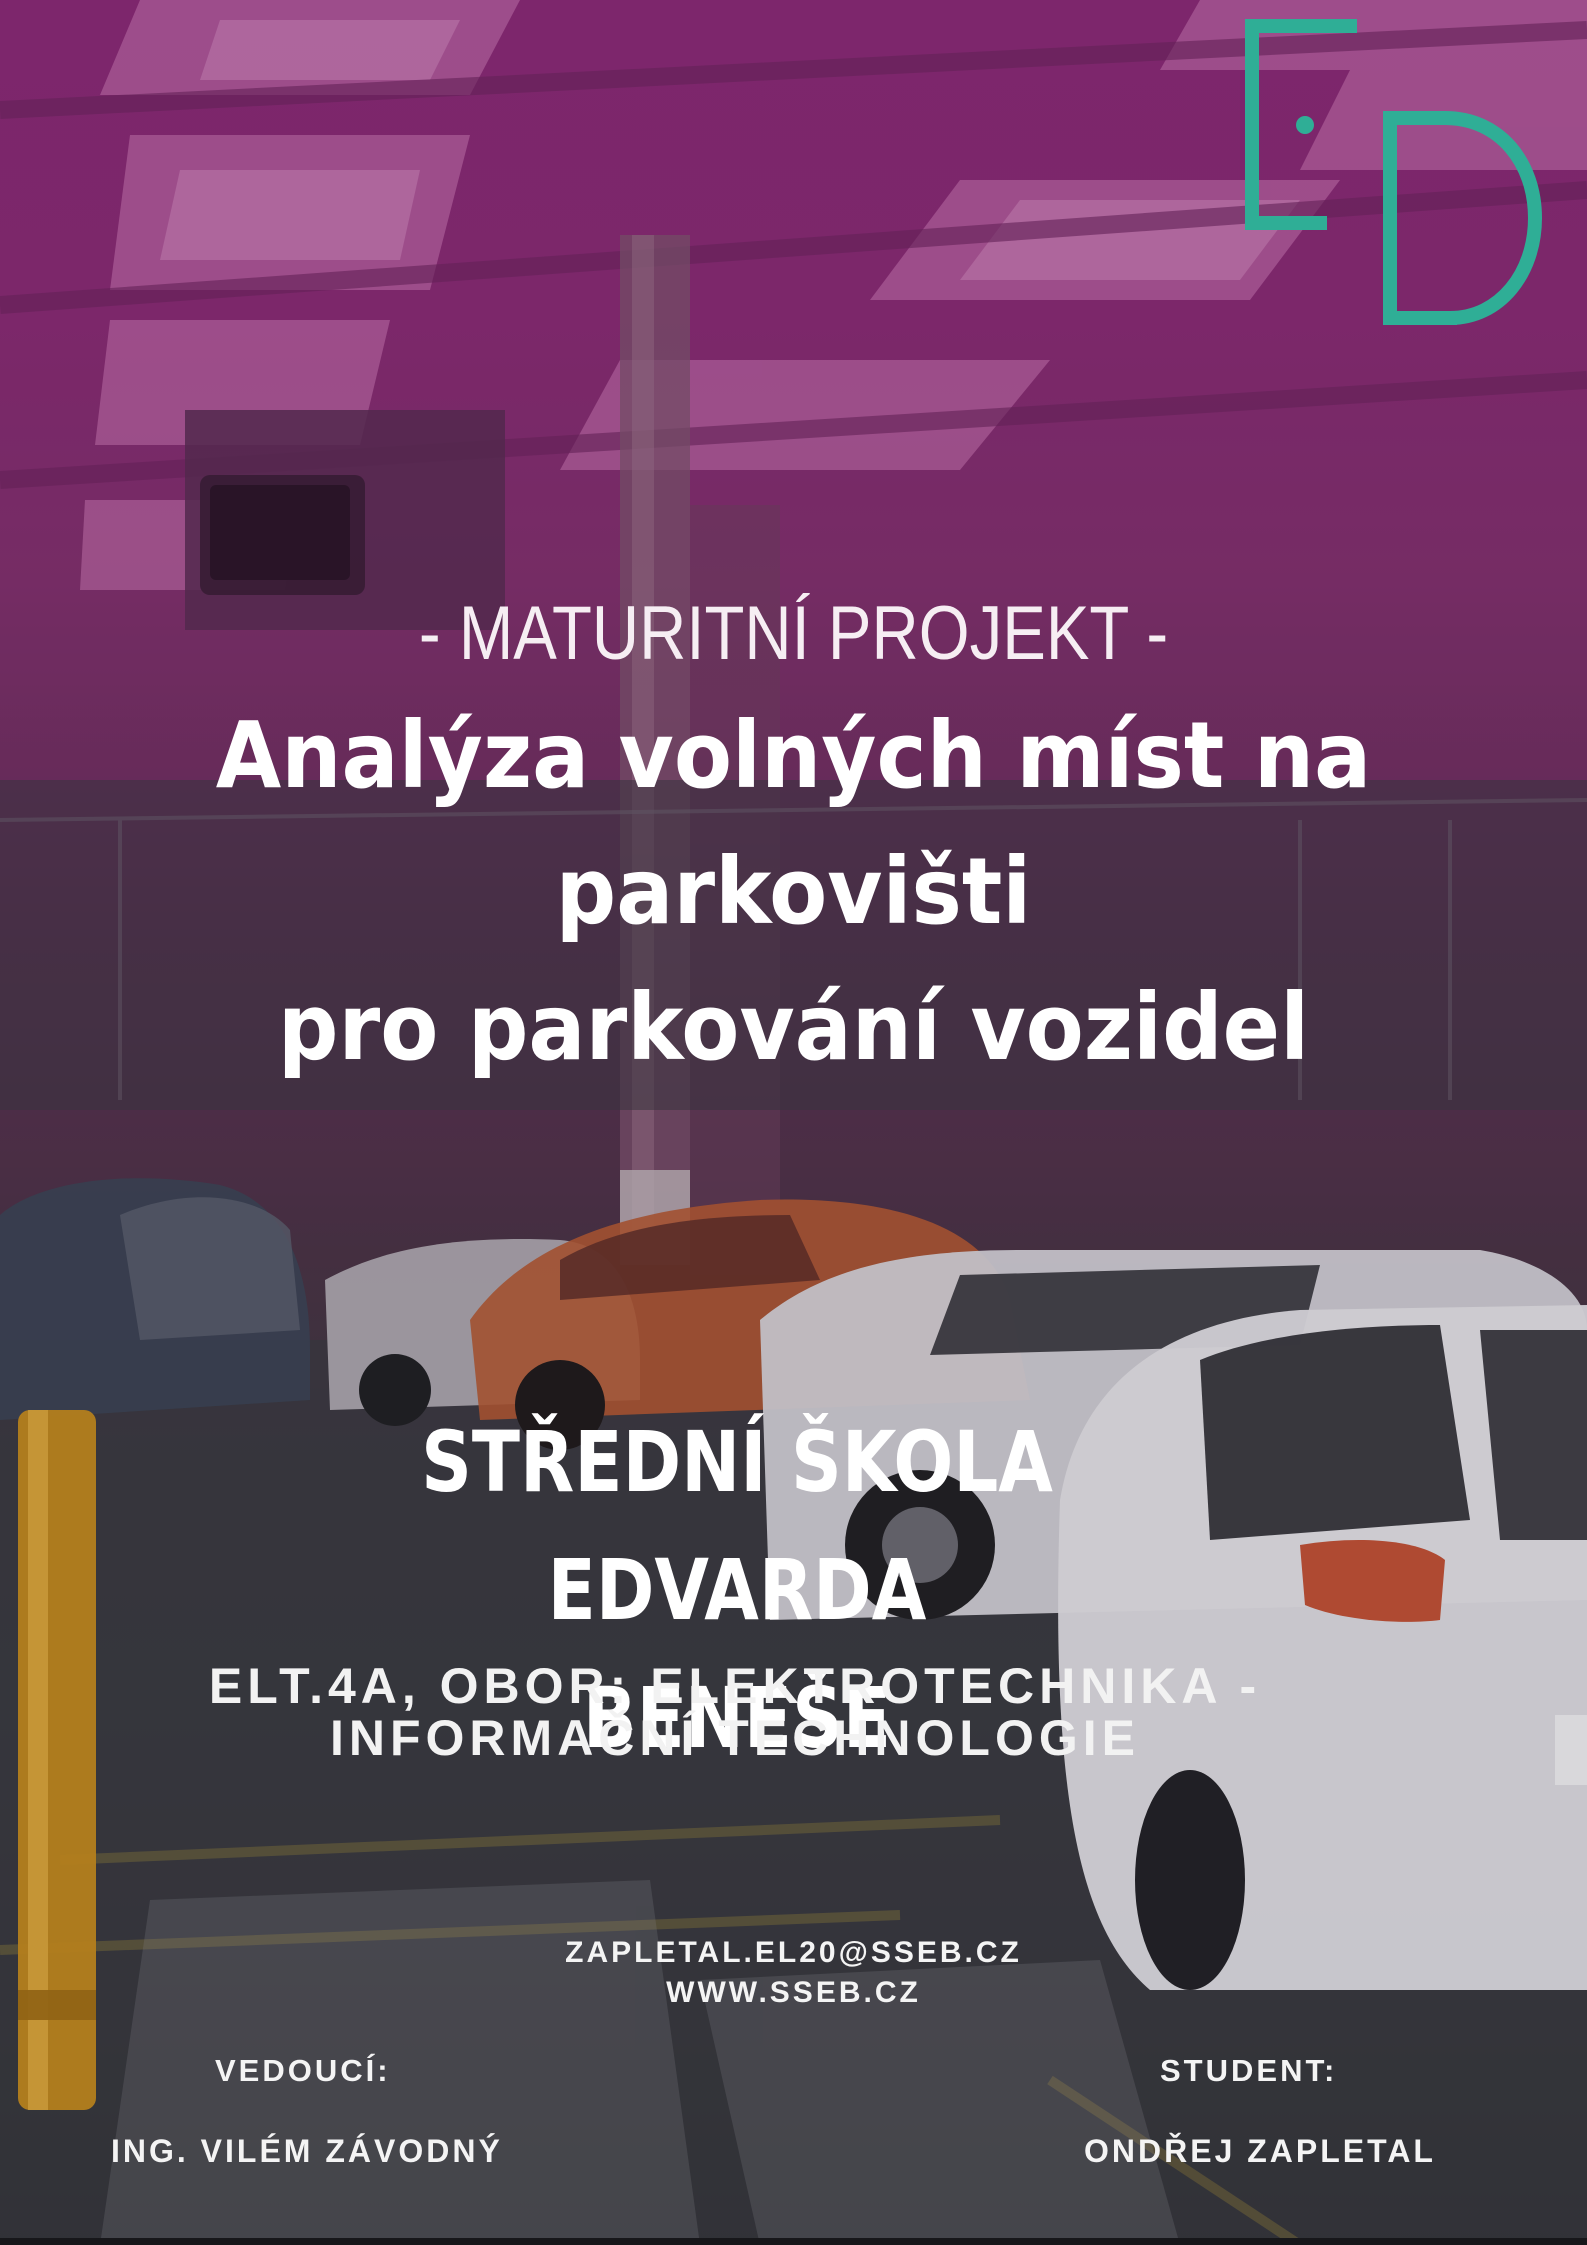 The image size is (1587, 2245). I want to click on student-name: ONDŘEJ ZAPLETAL, so click(1260, 2151).